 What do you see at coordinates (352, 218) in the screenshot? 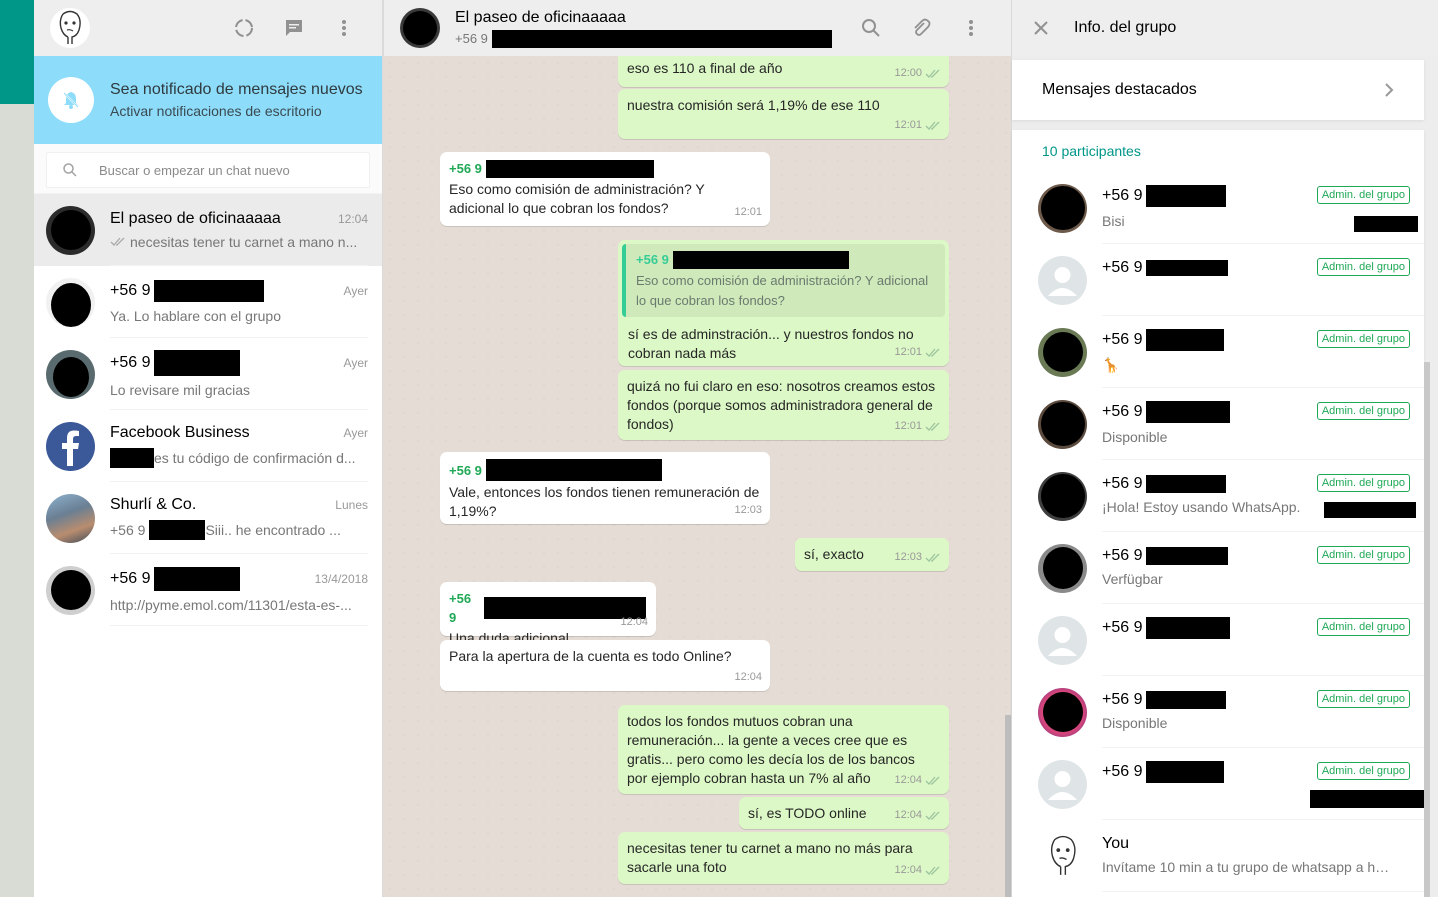
I see `chat-time: 12:04` at bounding box center [352, 218].